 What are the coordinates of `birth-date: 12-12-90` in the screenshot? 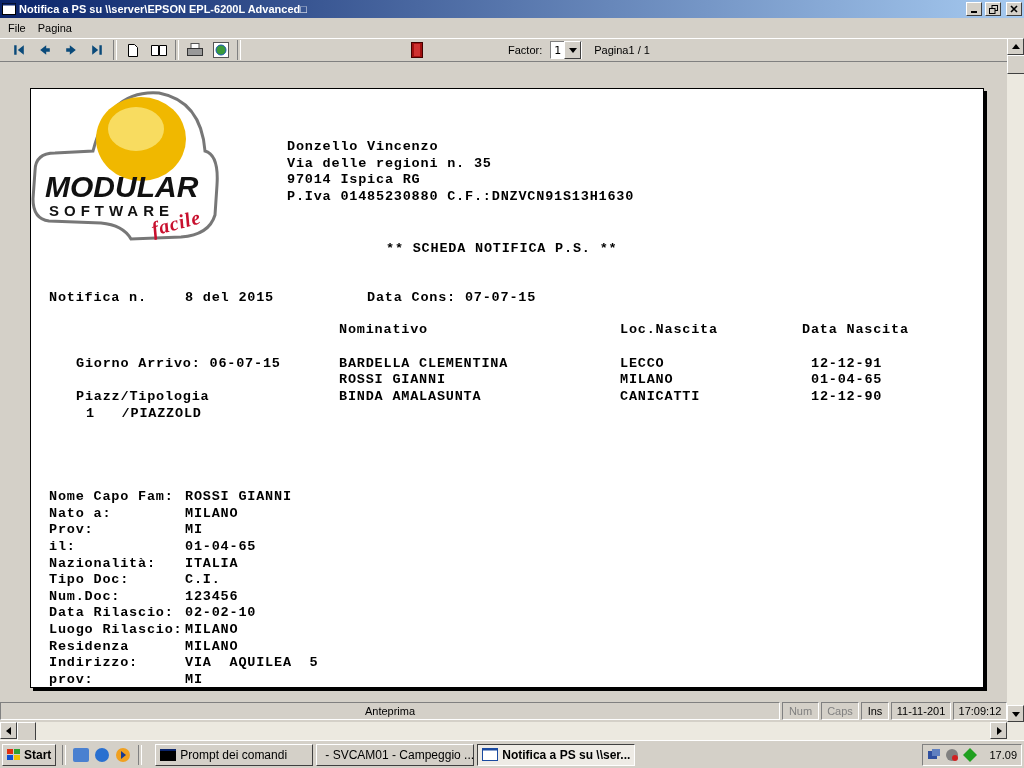 It's located at (847, 396).